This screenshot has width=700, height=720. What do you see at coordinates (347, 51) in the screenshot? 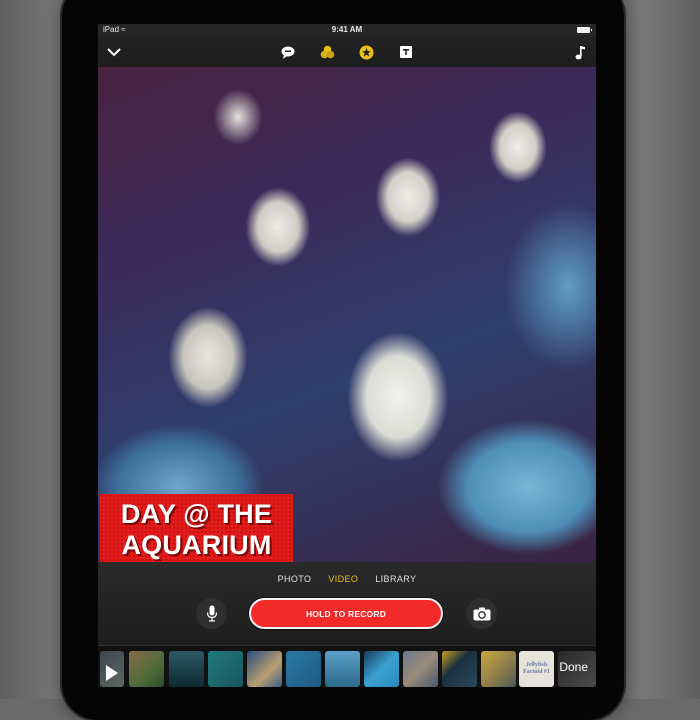
I see `toolbar` at bounding box center [347, 51].